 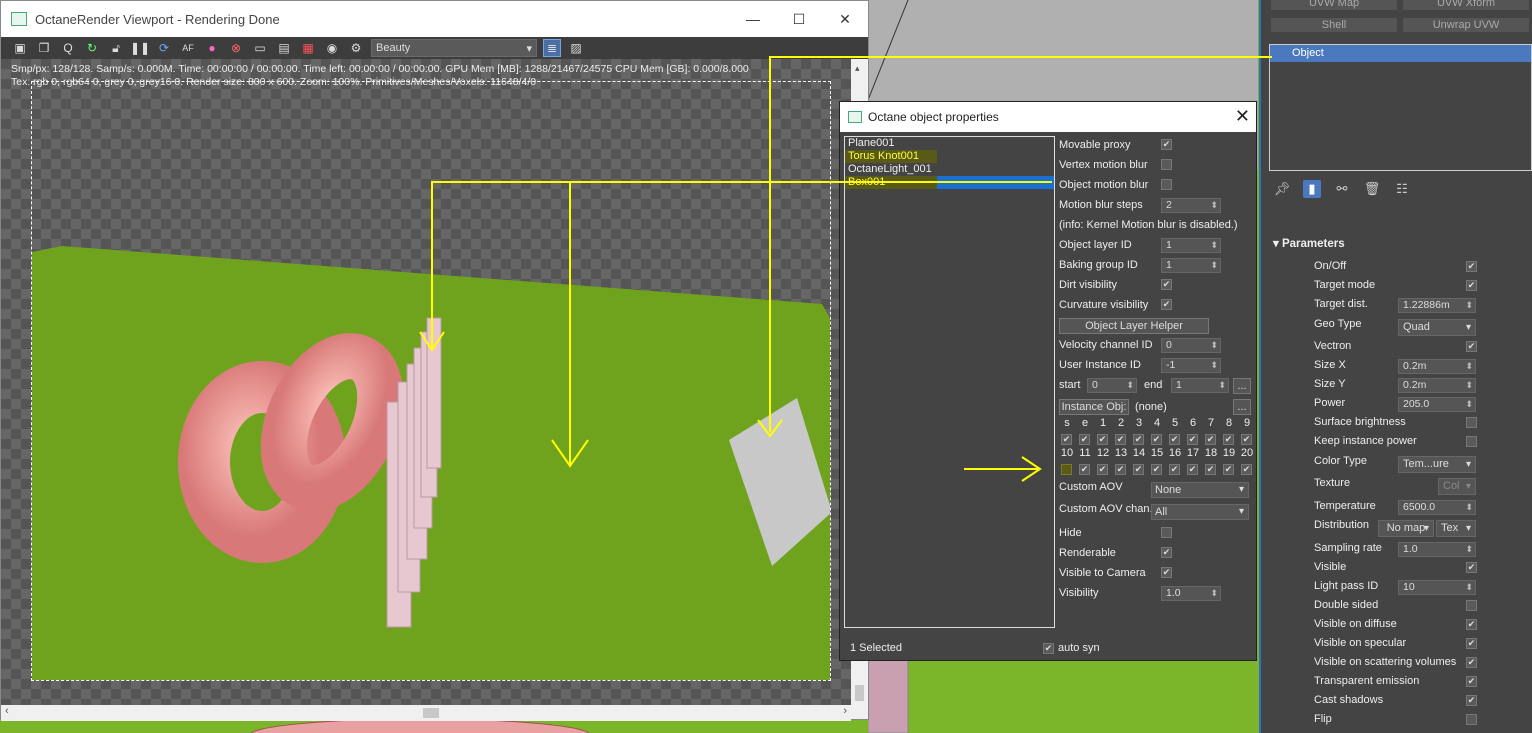 What do you see at coordinates (1309, 243) in the screenshot?
I see `parameters-rollout-header: ▾ Parameters` at bounding box center [1309, 243].